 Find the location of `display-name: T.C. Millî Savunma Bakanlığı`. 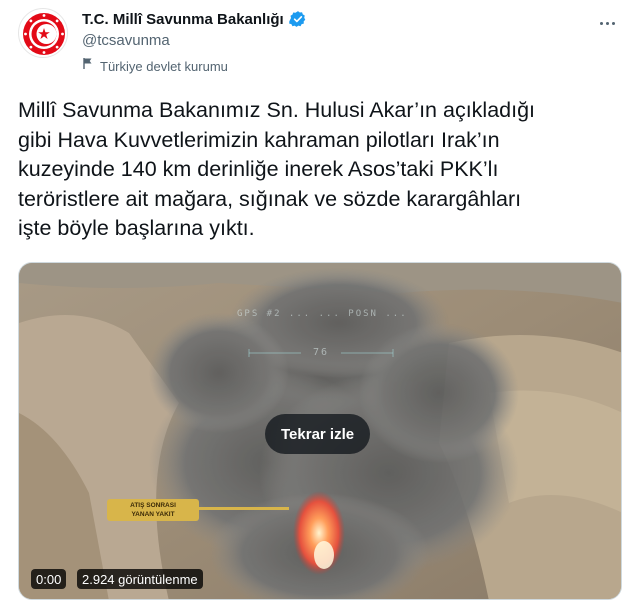

display-name: T.C. Millî Savunma Bakanlığı is located at coordinates (183, 19).